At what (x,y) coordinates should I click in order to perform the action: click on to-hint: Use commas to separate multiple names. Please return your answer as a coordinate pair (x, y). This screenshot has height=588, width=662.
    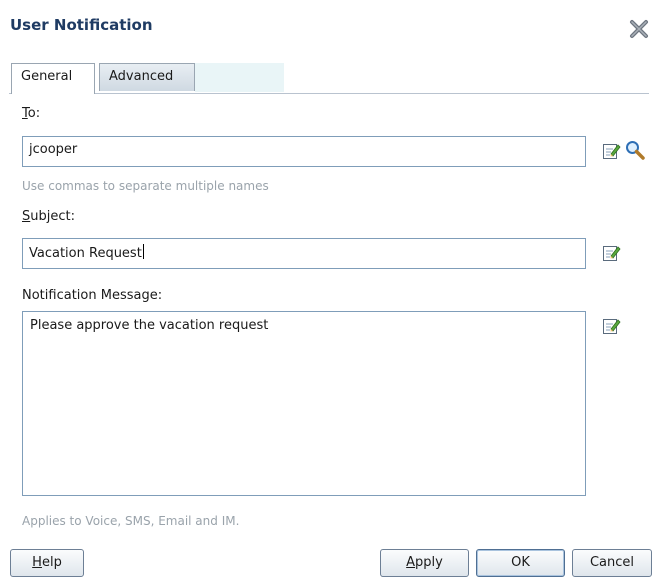
    Looking at the image, I should click on (145, 186).